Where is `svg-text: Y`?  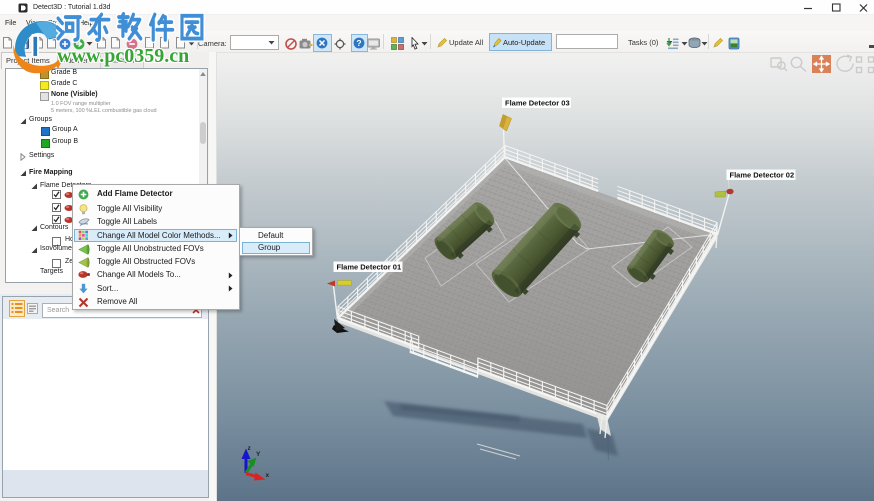 svg-text: Y is located at coordinates (258, 454).